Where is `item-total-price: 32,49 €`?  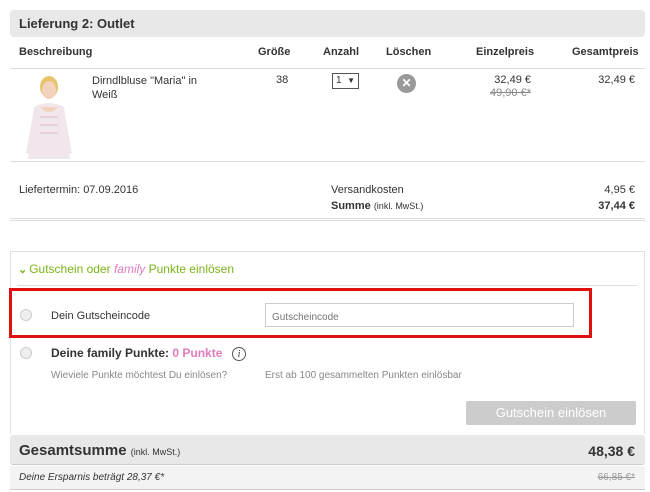
item-total-price: 32,49 € is located at coordinates (616, 80).